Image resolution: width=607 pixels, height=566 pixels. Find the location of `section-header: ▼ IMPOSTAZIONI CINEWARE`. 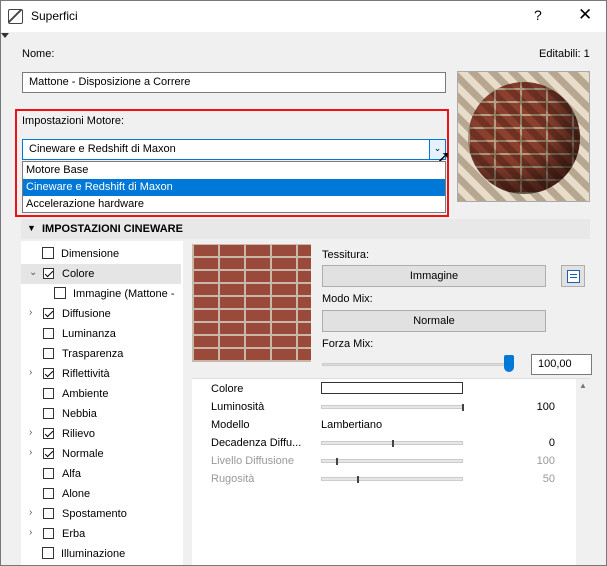

section-header: ▼ IMPOSTAZIONI CINEWARE is located at coordinates (305, 229).